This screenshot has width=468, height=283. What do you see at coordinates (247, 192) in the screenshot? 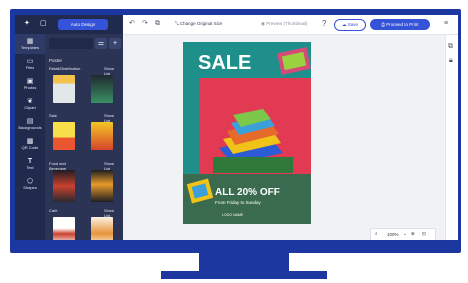
I see `poster-offer: ALL 20% OFF` at bounding box center [247, 192].